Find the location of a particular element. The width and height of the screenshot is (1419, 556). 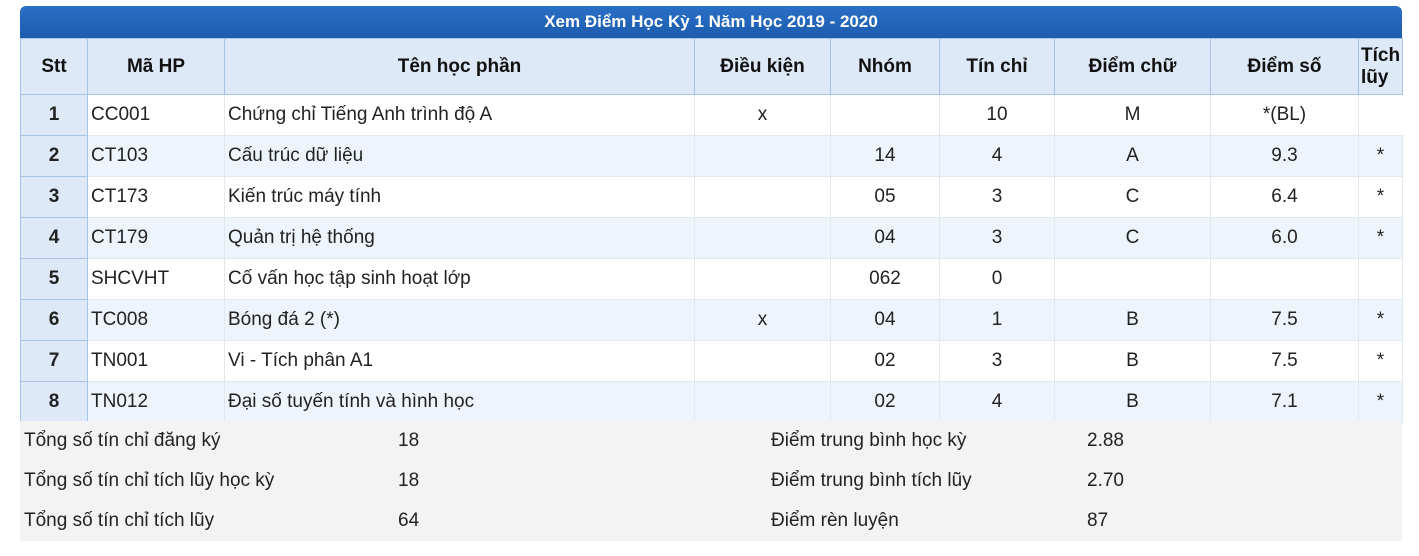

header-ten-hp: Tên học phần is located at coordinates (459, 66).